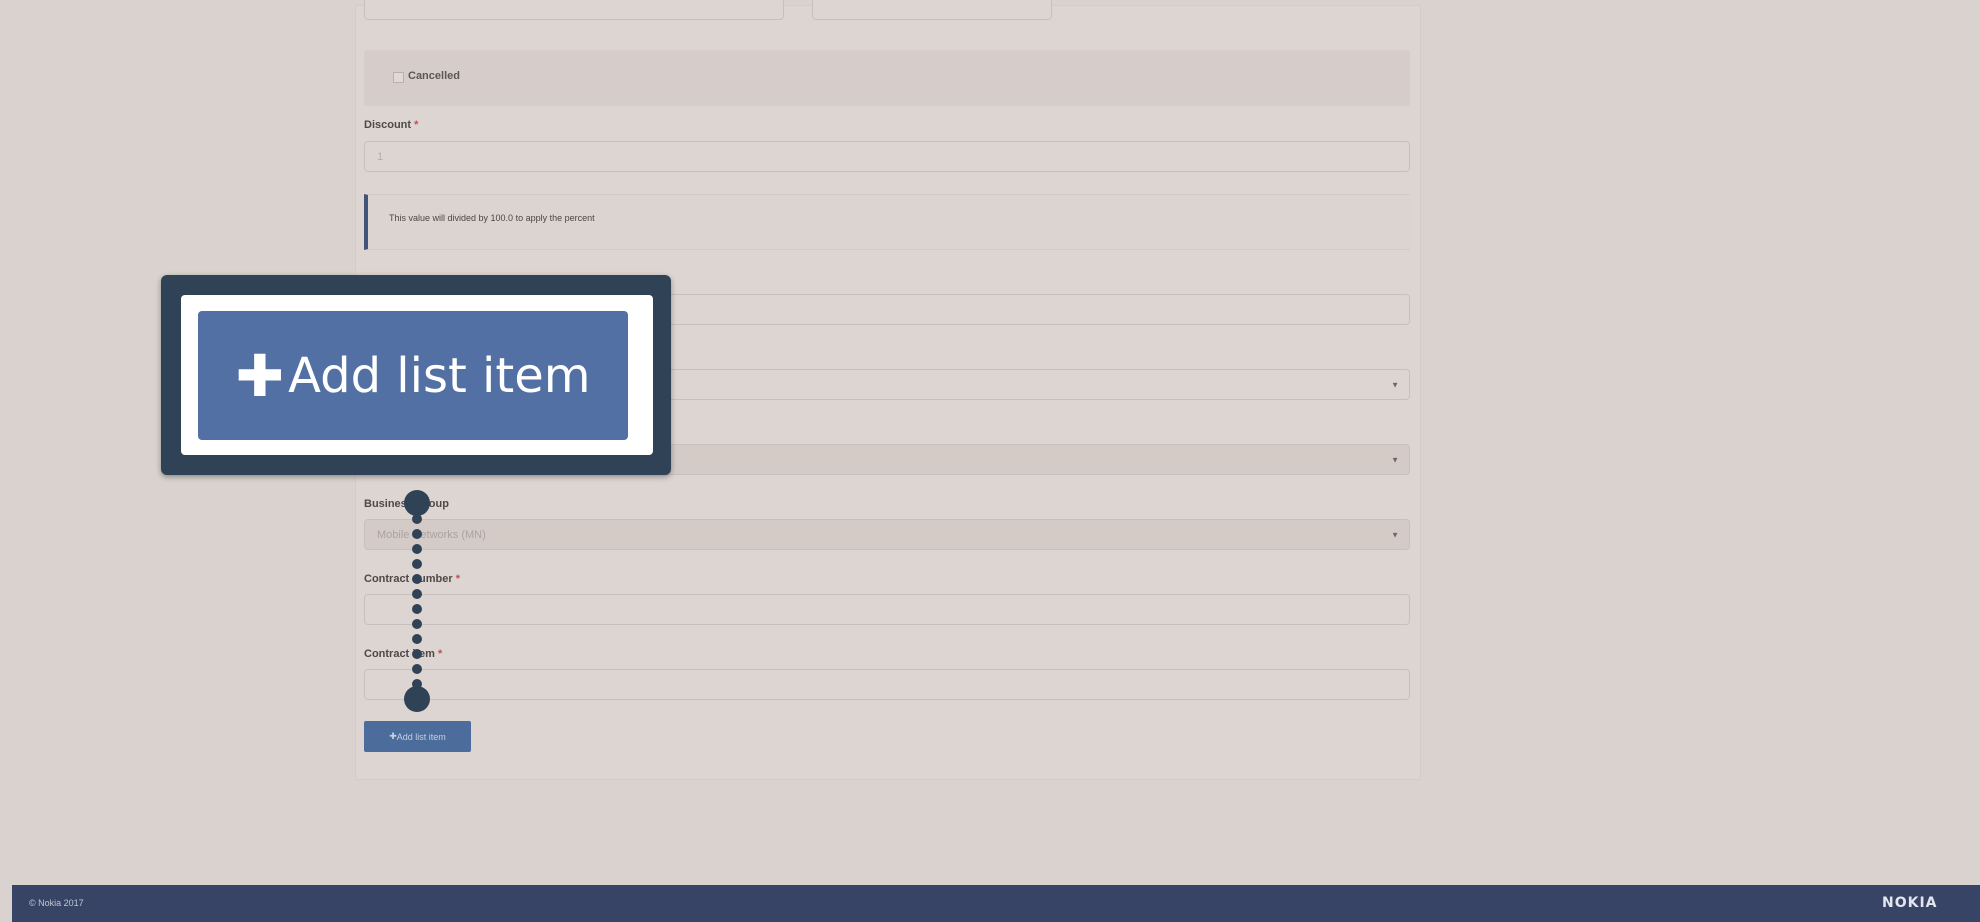  Describe the element at coordinates (439, 375) in the screenshot. I see `callout-label: Add list item` at that location.